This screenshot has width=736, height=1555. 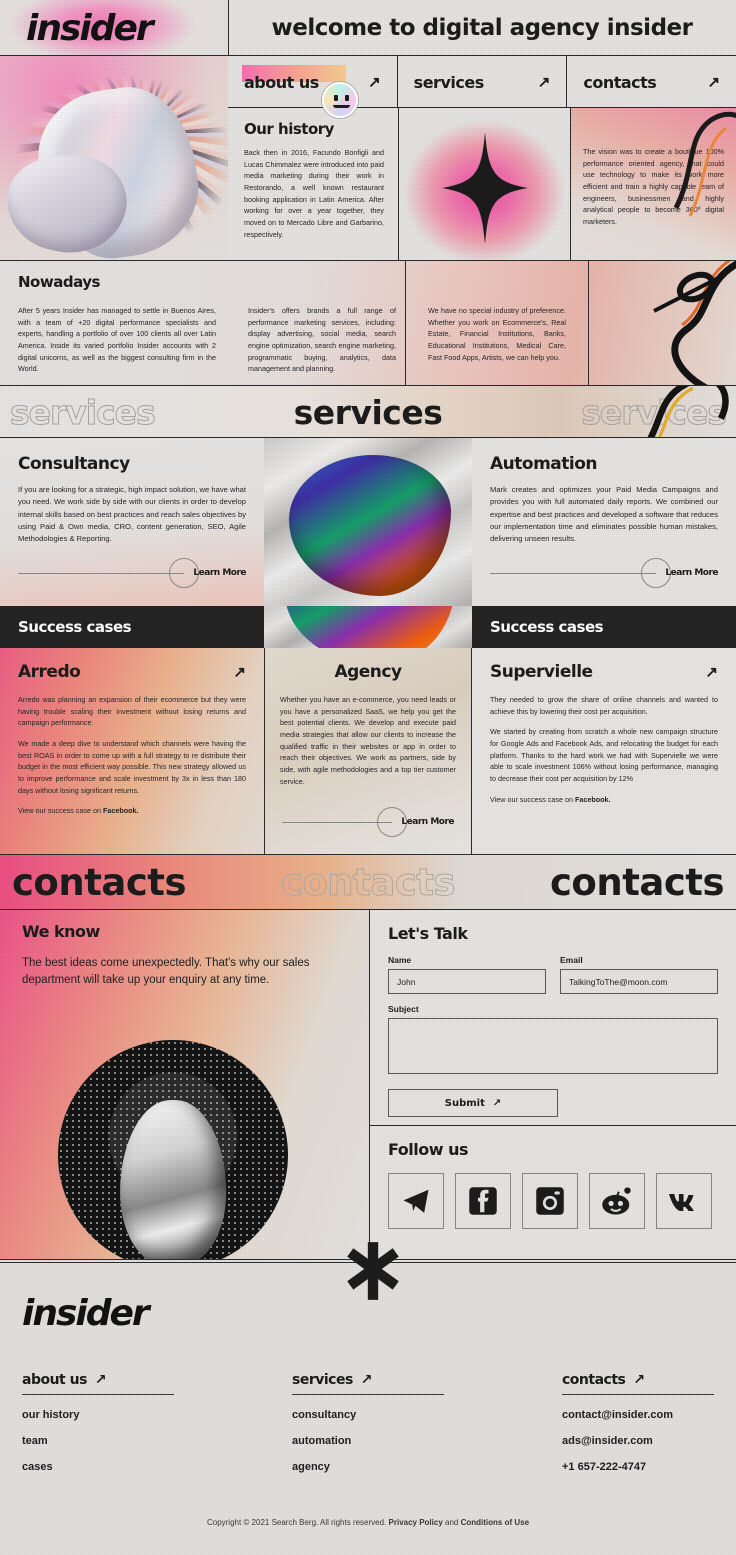 What do you see at coordinates (617, 1201) in the screenshot?
I see `reddit-icon` at bounding box center [617, 1201].